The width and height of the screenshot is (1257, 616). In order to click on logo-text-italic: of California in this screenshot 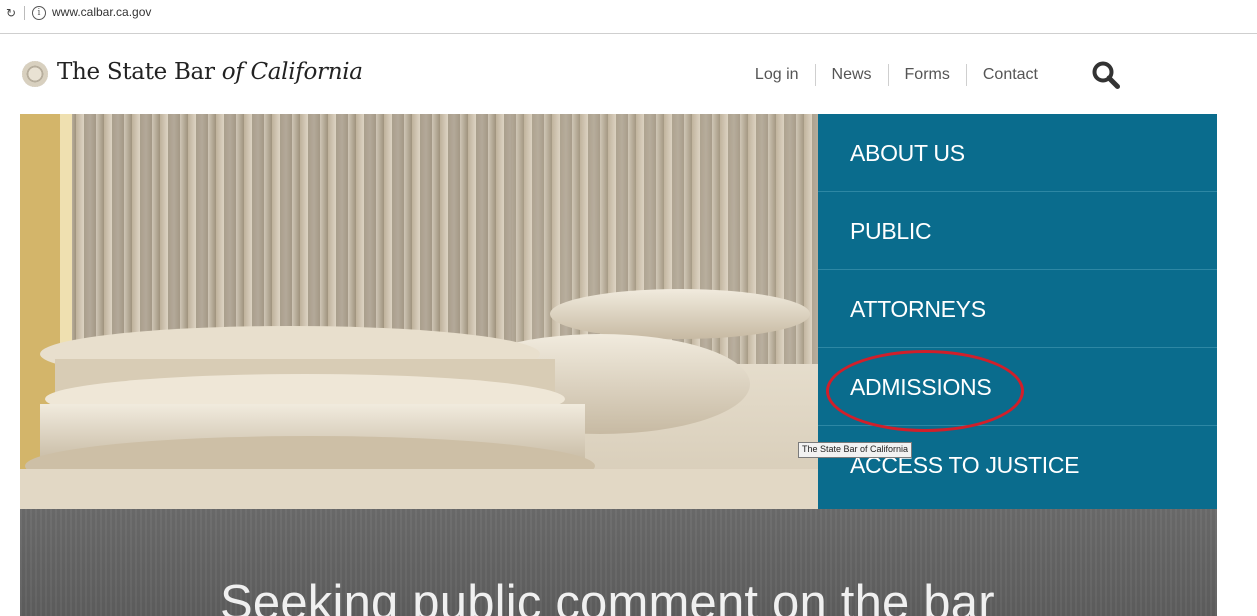, I will do `click(292, 72)`.